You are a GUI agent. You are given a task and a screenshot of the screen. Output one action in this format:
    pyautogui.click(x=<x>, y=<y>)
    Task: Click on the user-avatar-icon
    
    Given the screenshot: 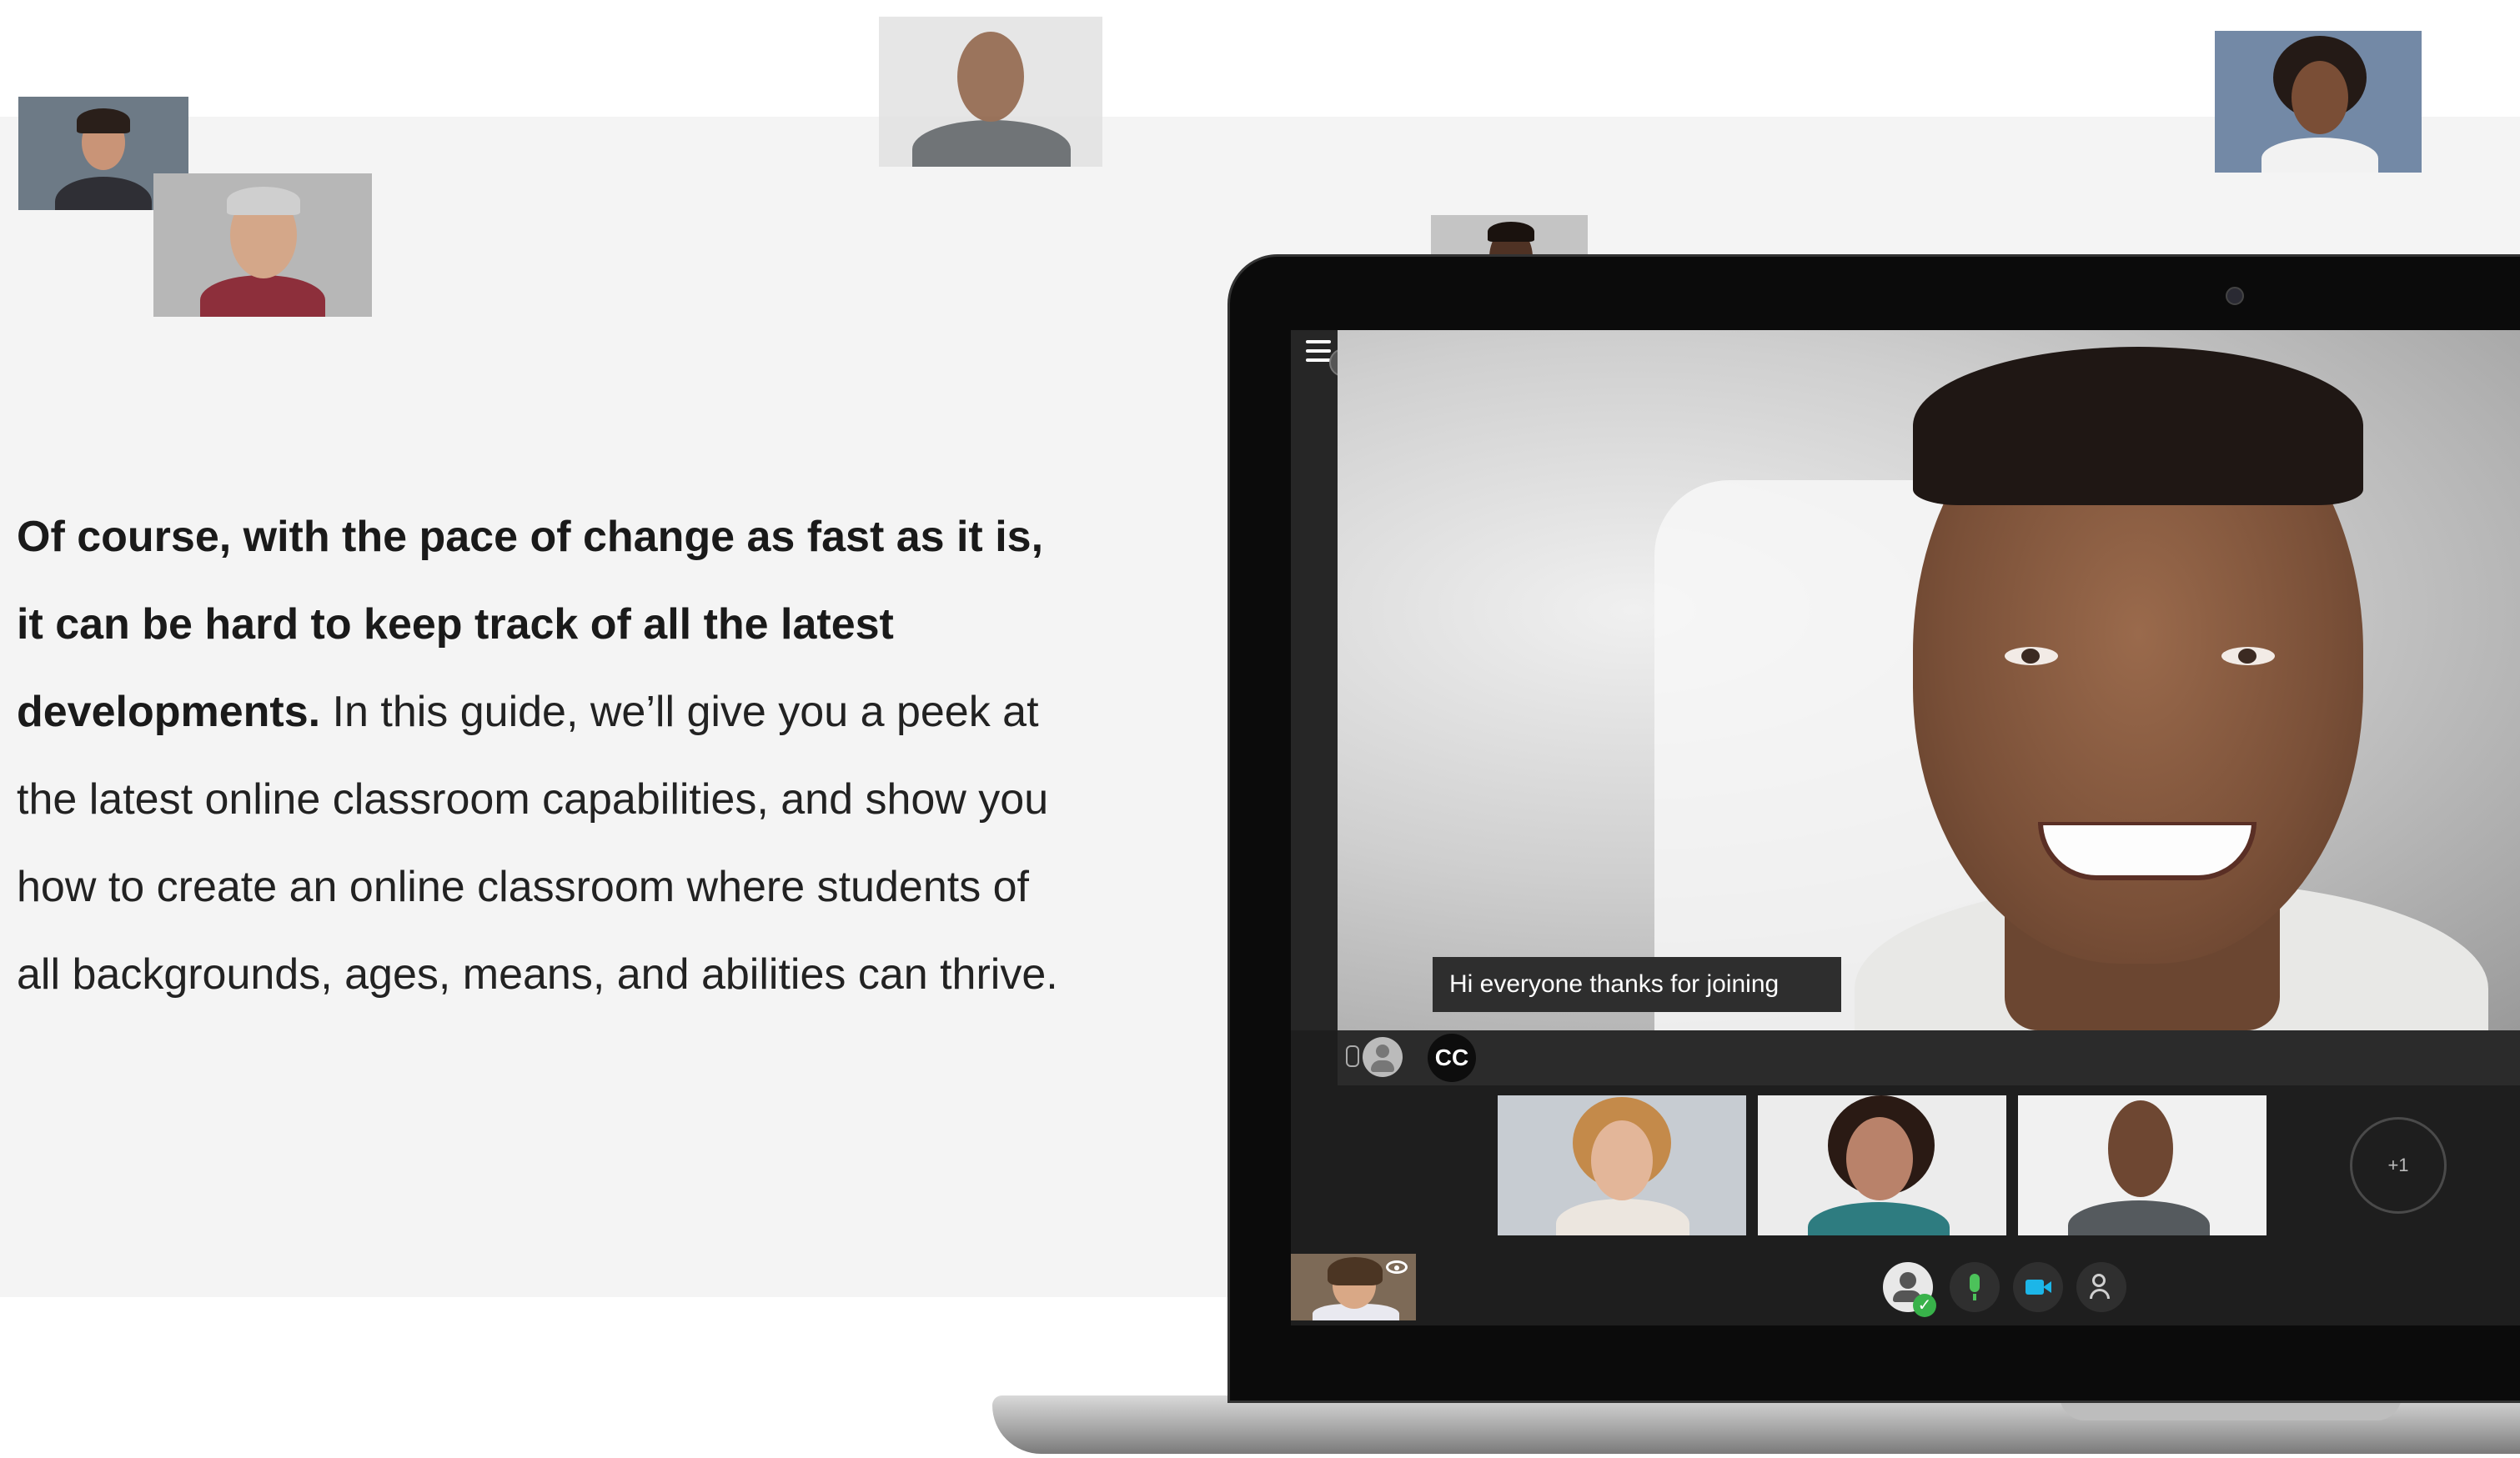 What is the action you would take?
    pyautogui.click(x=1383, y=1057)
    